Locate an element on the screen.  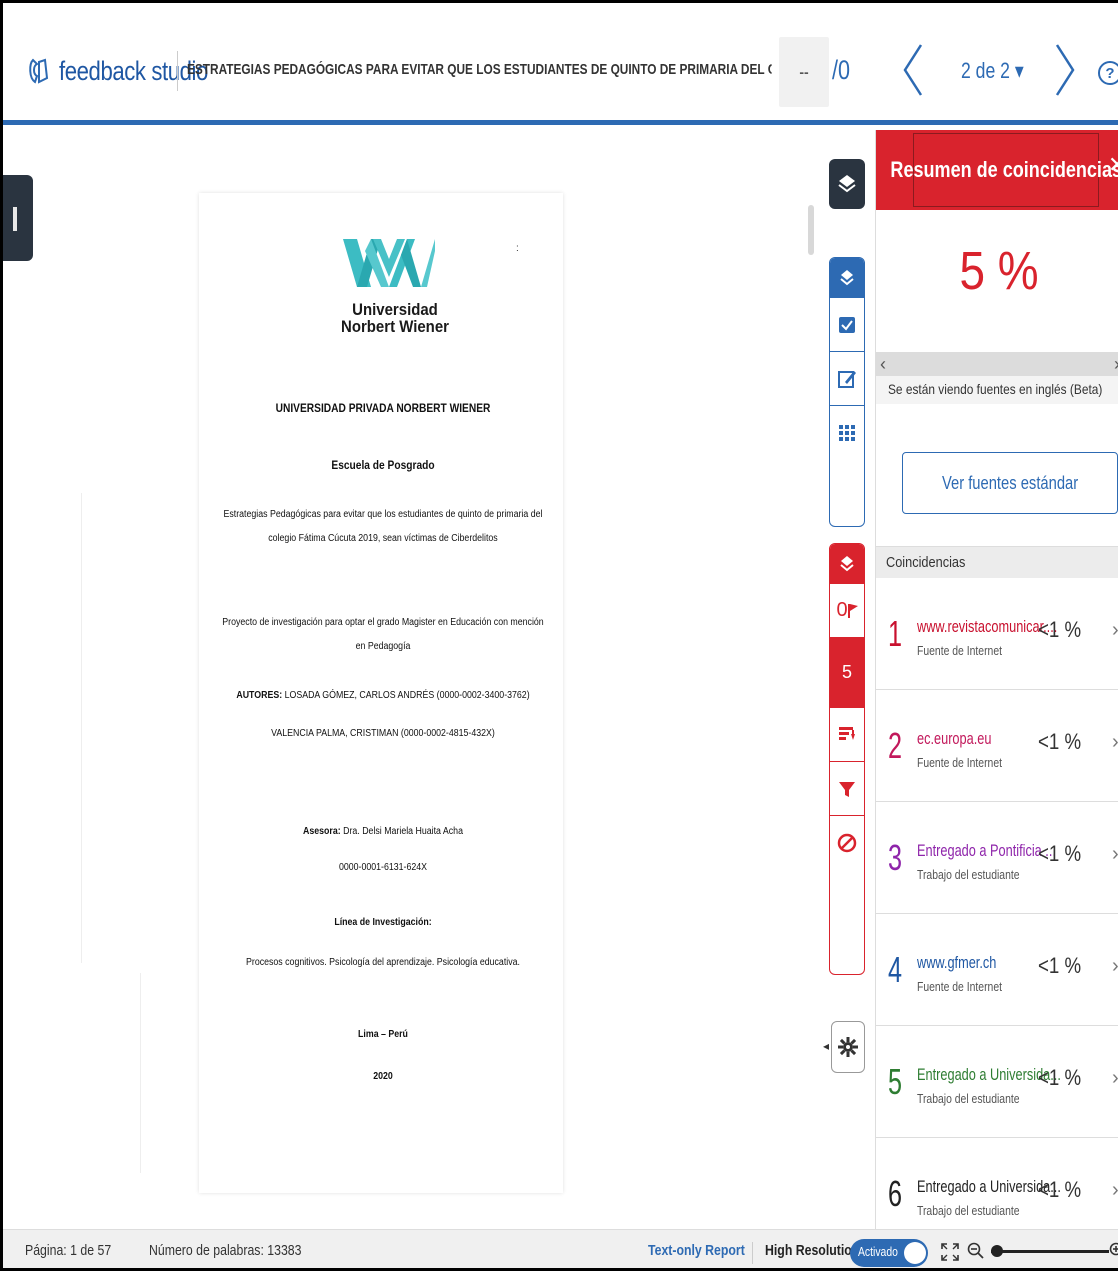
document-scrollbar is located at coordinates (811, 230).